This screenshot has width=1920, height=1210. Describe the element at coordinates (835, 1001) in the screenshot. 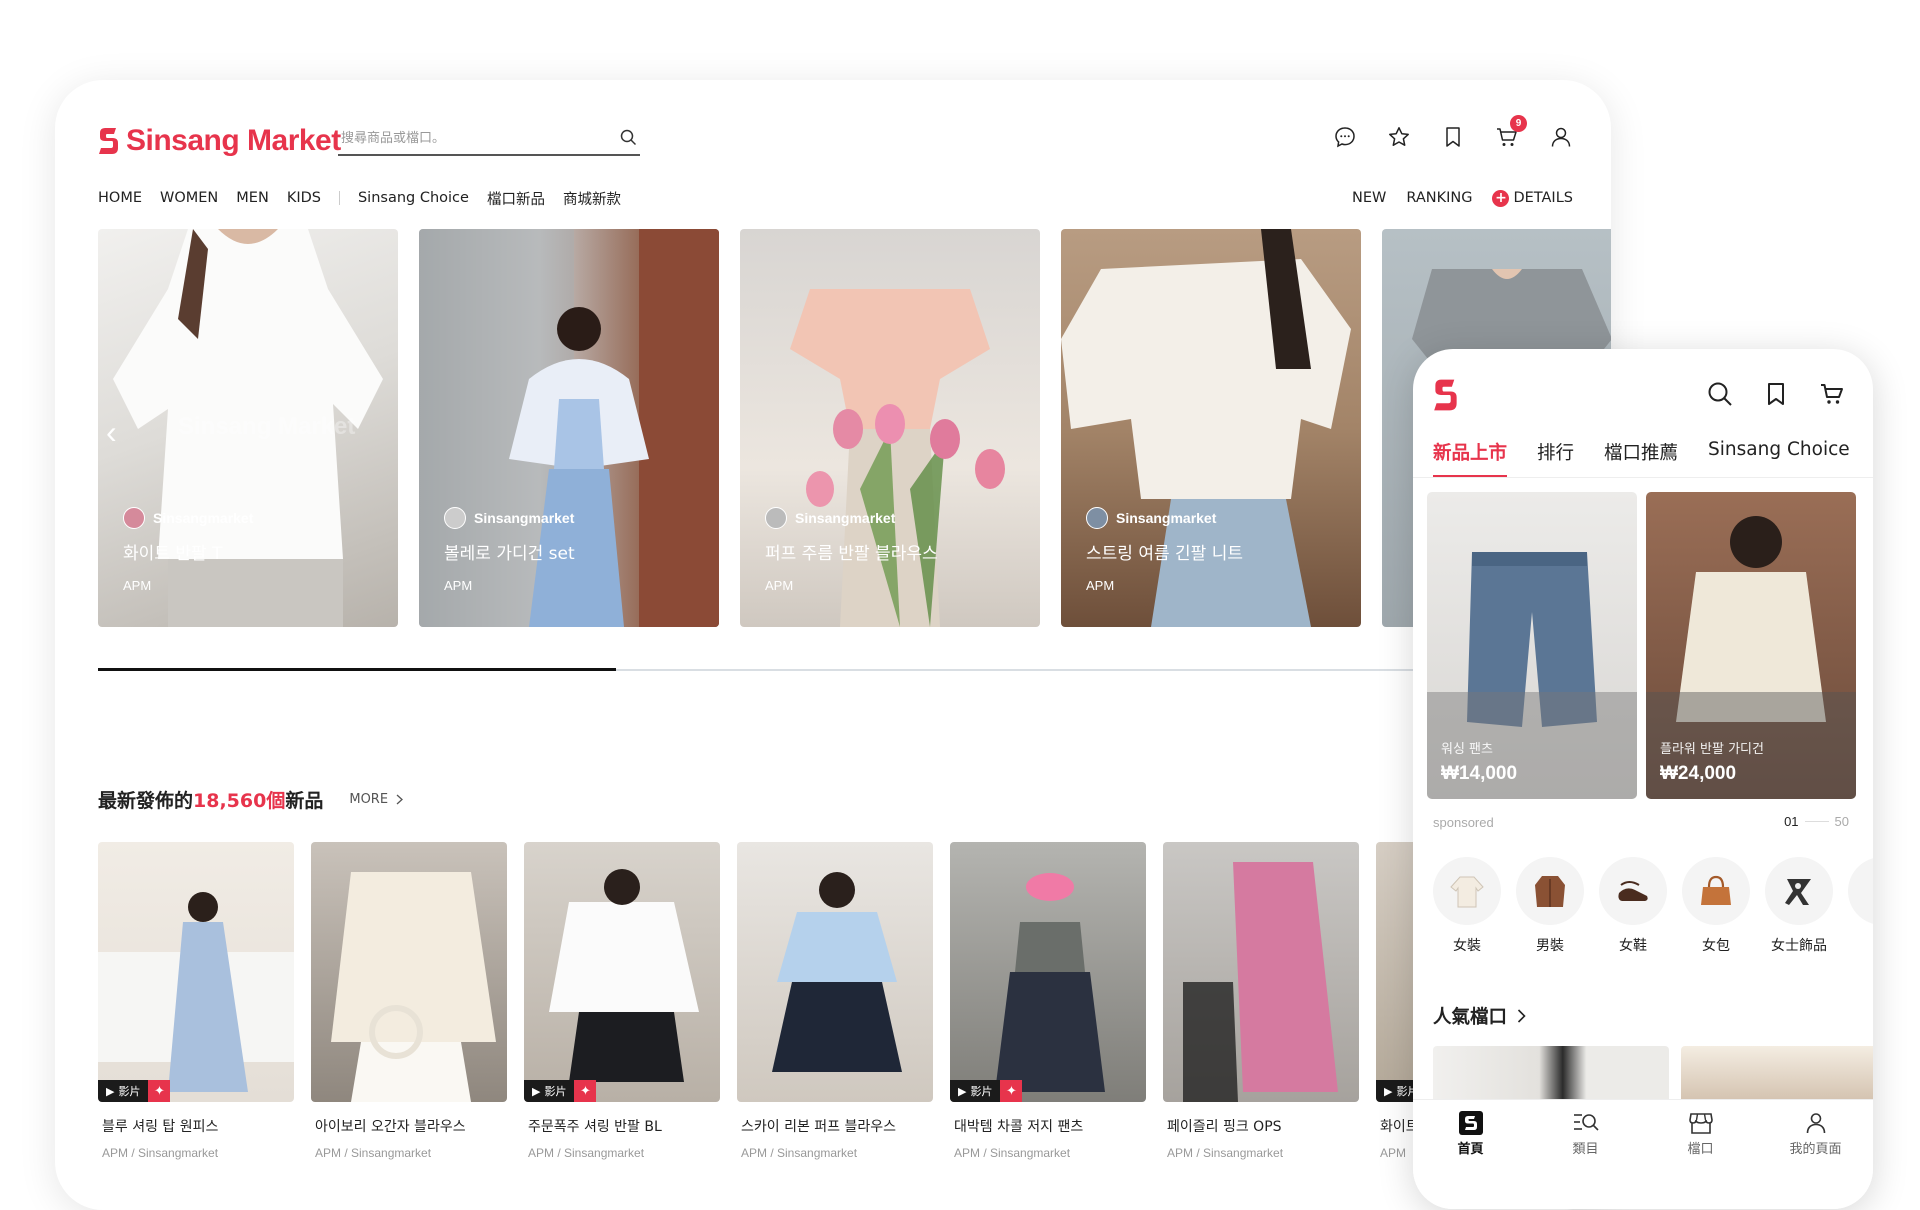

I see `product-card: 스카이 리본 퍼프 블라우스 APM / Sinsangmarket` at that location.